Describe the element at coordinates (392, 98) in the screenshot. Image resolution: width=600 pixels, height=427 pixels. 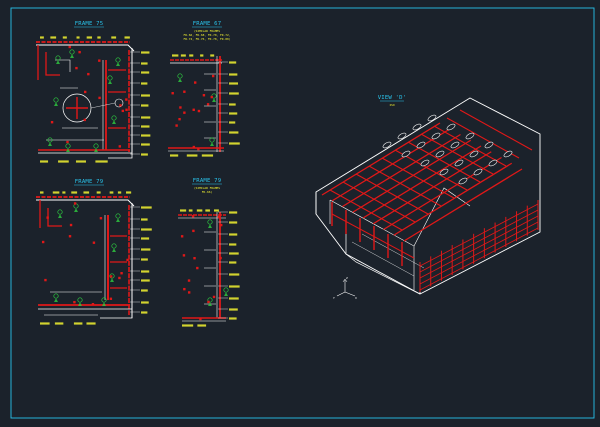
I see `view-d-title: VIEW 'D'` at that location.